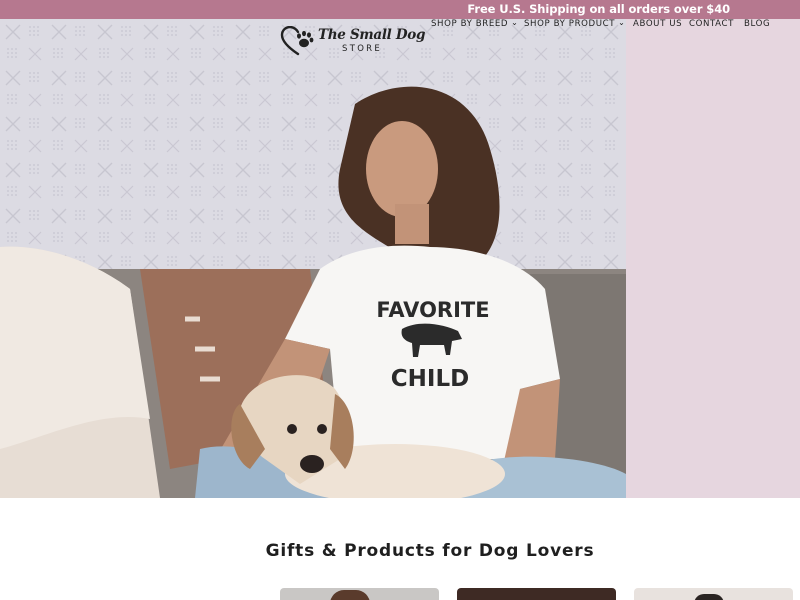 The image size is (800, 600). What do you see at coordinates (430, 379) in the screenshot?
I see `shirt-text-bottom: CHILD` at bounding box center [430, 379].